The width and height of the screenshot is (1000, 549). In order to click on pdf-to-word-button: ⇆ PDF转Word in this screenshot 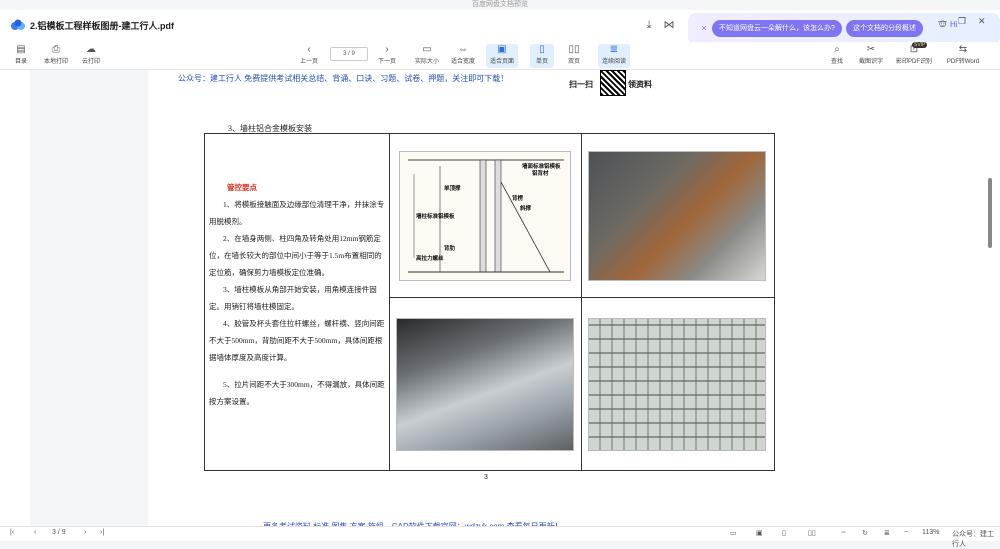, I will do `click(963, 56)`.